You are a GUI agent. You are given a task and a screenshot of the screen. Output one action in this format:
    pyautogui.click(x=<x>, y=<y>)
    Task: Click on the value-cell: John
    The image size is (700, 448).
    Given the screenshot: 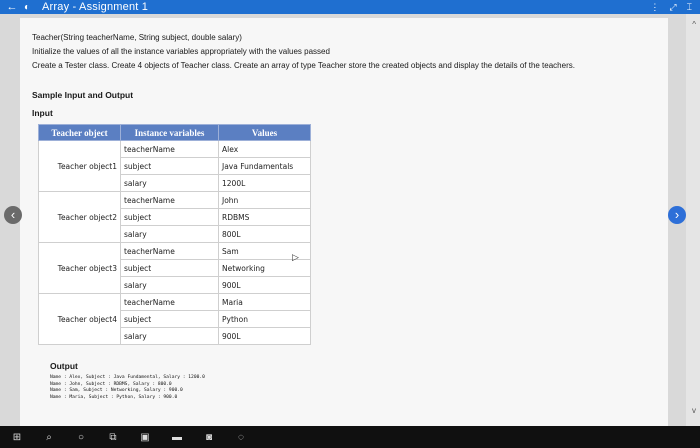 What is the action you would take?
    pyautogui.click(x=264, y=200)
    